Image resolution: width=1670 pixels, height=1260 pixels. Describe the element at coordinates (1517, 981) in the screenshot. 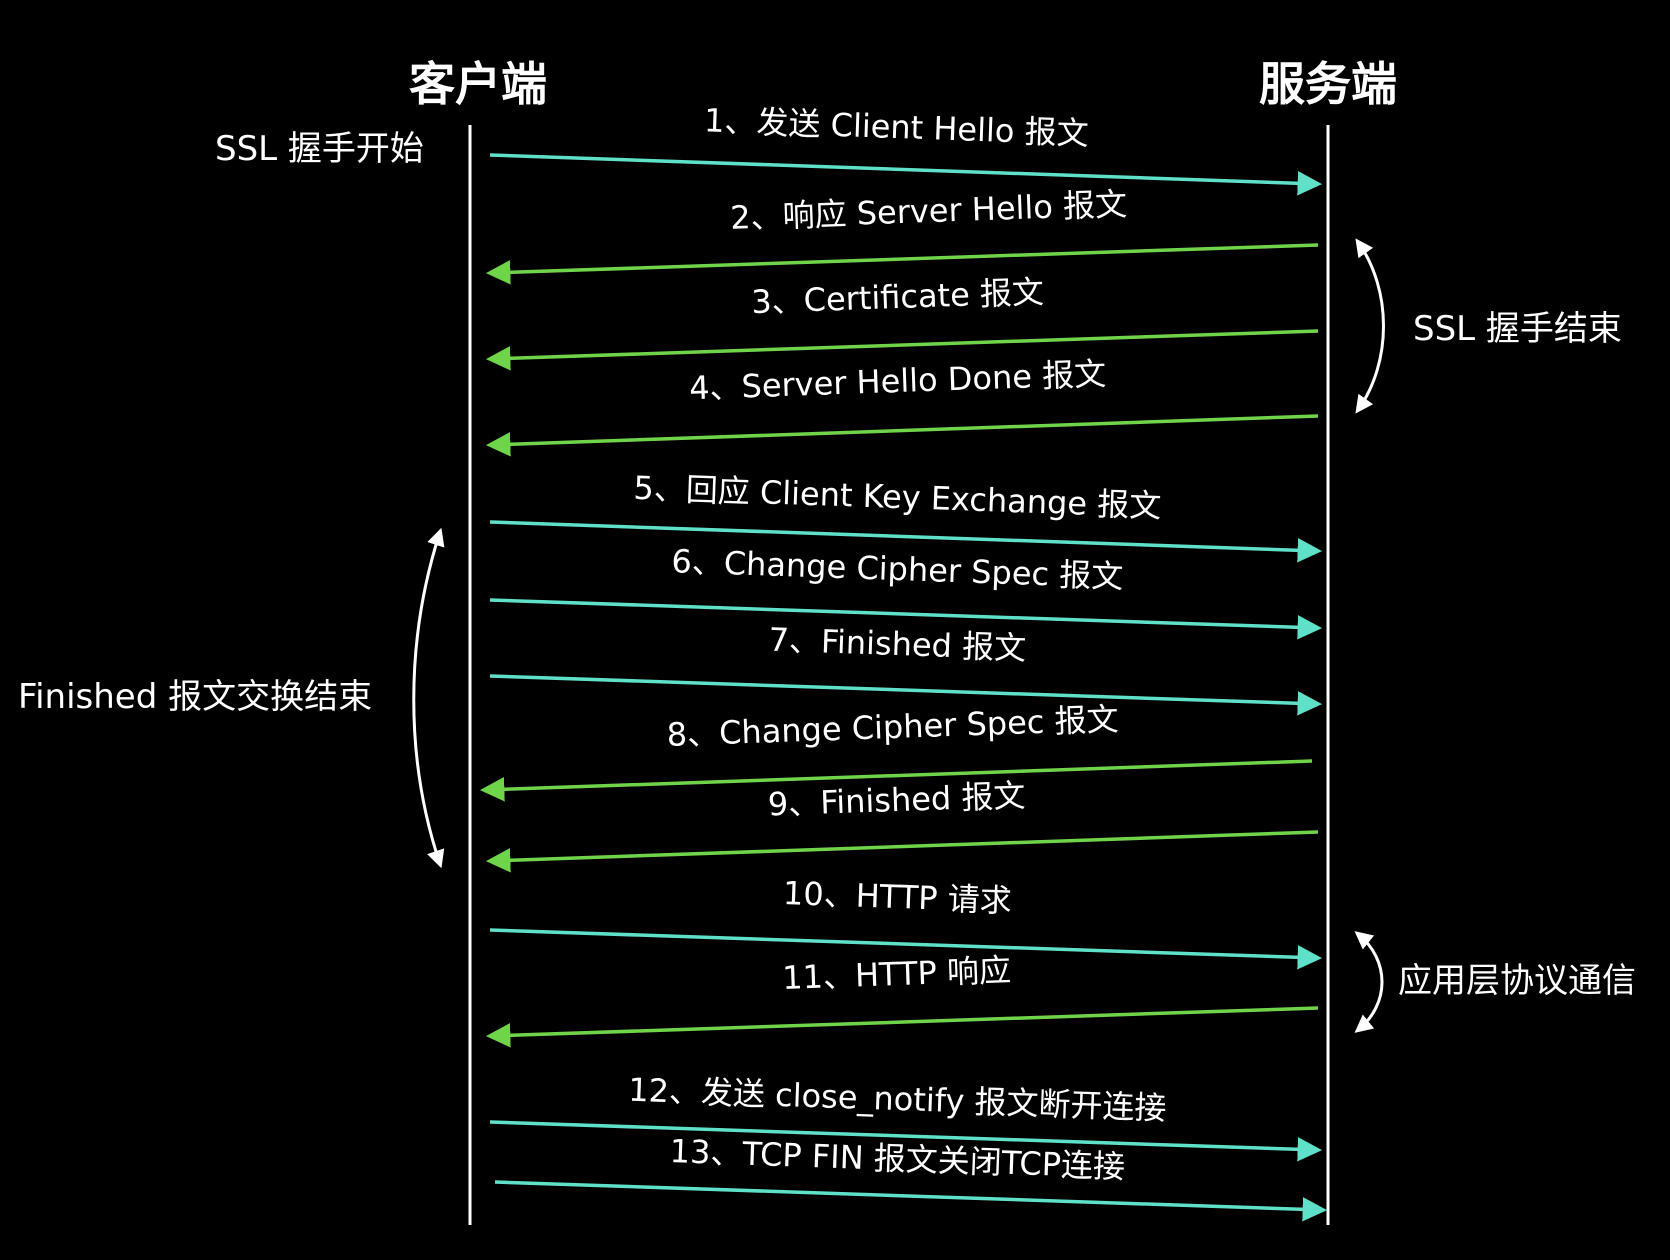

I see `app-protocol-label: 应用层协议通信` at that location.